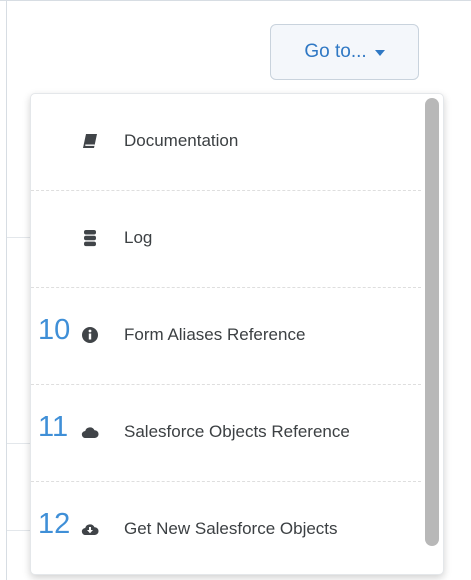 The width and height of the screenshot is (471, 580). What do you see at coordinates (432, 322) in the screenshot?
I see `scrollbar-thumb` at bounding box center [432, 322].